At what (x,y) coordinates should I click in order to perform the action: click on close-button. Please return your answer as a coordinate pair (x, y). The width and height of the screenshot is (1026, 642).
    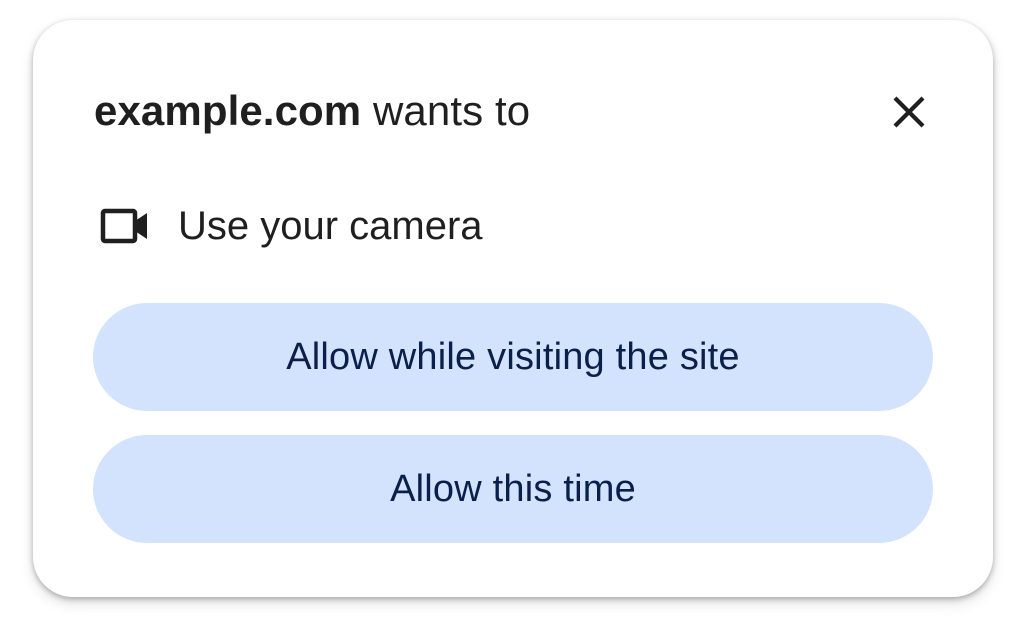
    Looking at the image, I should click on (909, 112).